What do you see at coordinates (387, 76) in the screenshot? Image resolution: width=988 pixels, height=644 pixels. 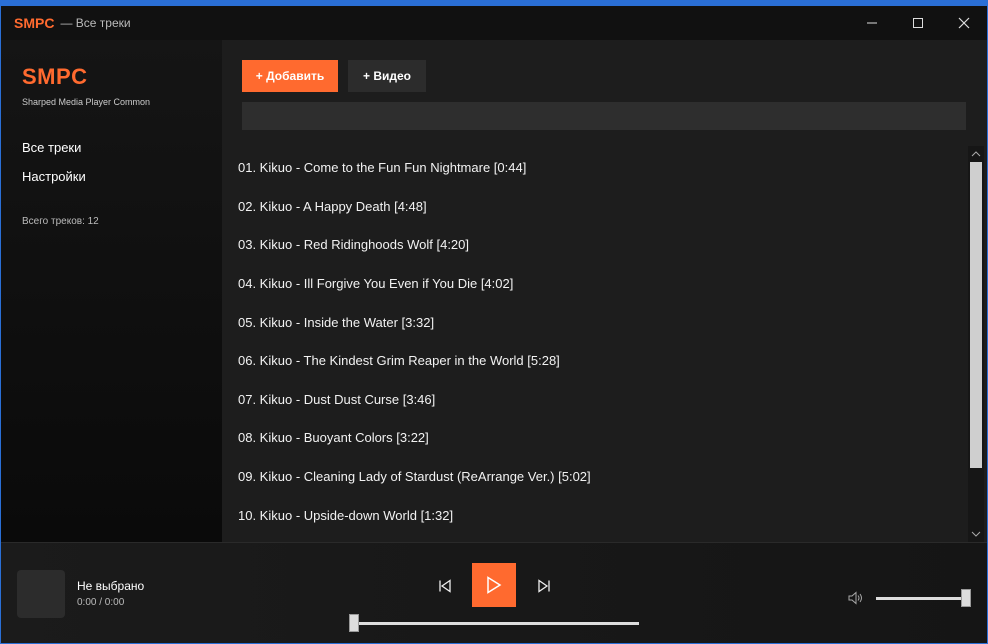 I see `add-video-button: + Видео` at bounding box center [387, 76].